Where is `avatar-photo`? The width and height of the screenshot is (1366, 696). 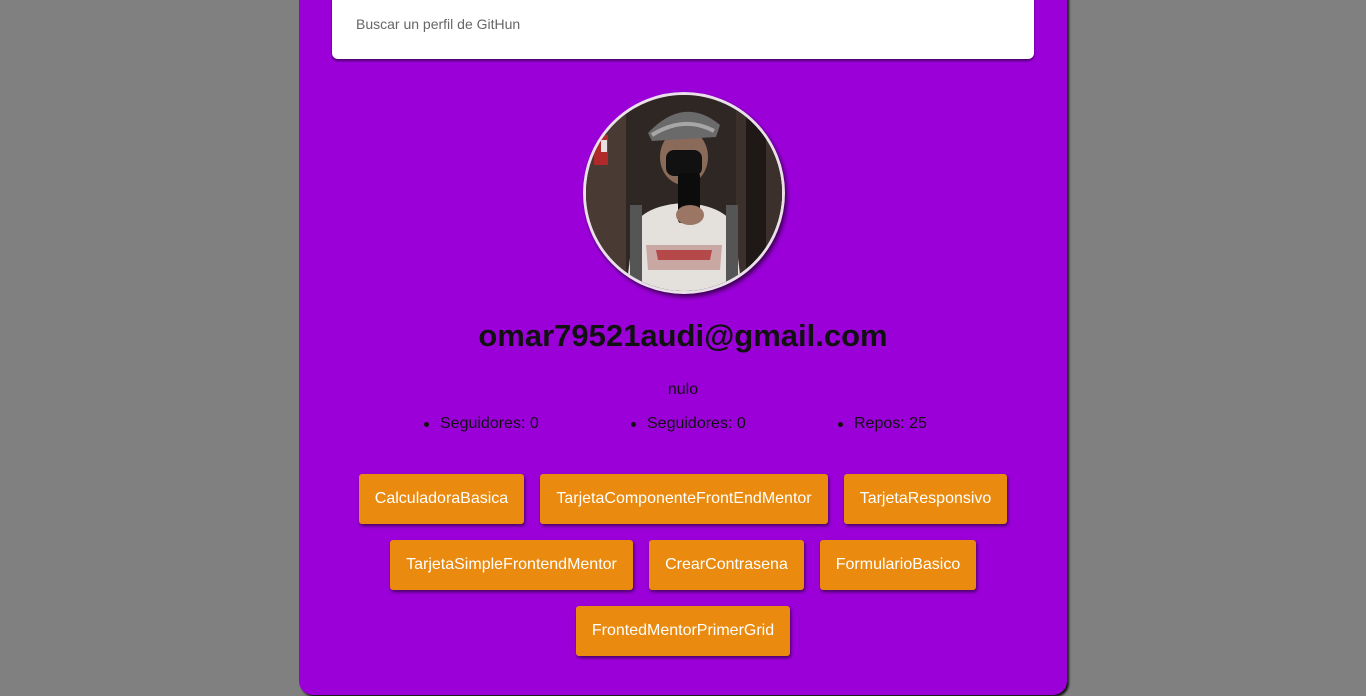
avatar-photo is located at coordinates (684, 193).